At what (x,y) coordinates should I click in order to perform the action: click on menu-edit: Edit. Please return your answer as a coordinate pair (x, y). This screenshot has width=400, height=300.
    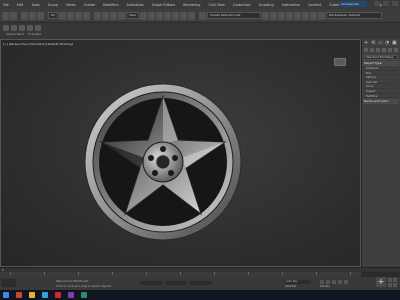
    Looking at the image, I should click on (20, 5).